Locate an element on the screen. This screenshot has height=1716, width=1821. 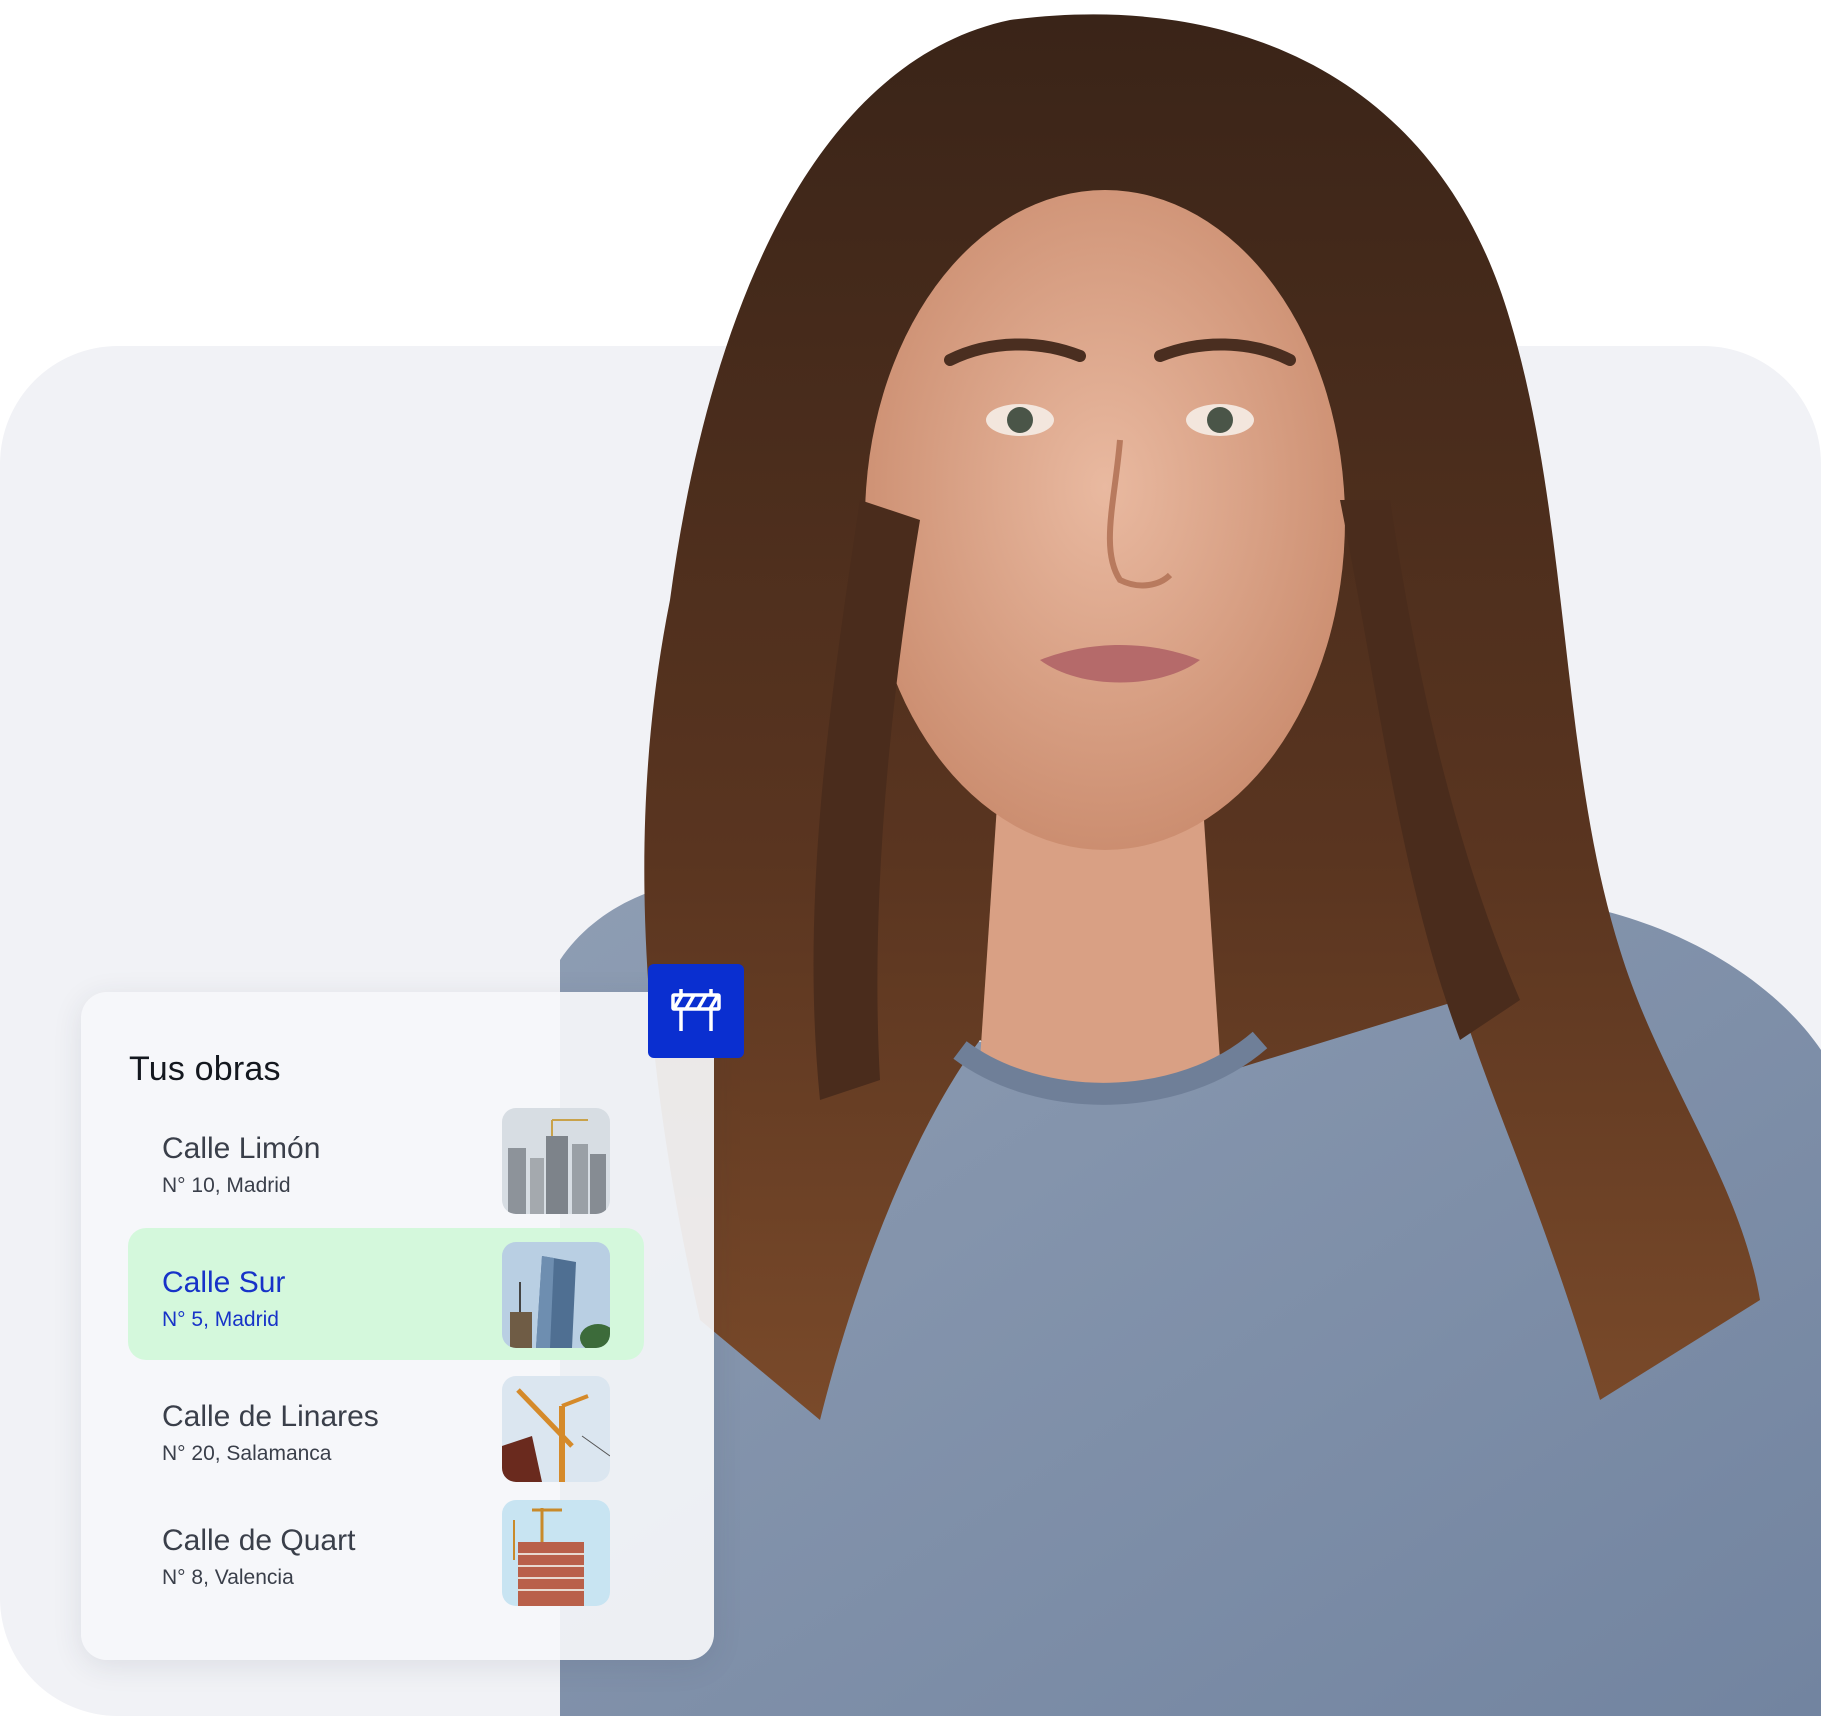
construction-tower-photo is located at coordinates (556, 1553).